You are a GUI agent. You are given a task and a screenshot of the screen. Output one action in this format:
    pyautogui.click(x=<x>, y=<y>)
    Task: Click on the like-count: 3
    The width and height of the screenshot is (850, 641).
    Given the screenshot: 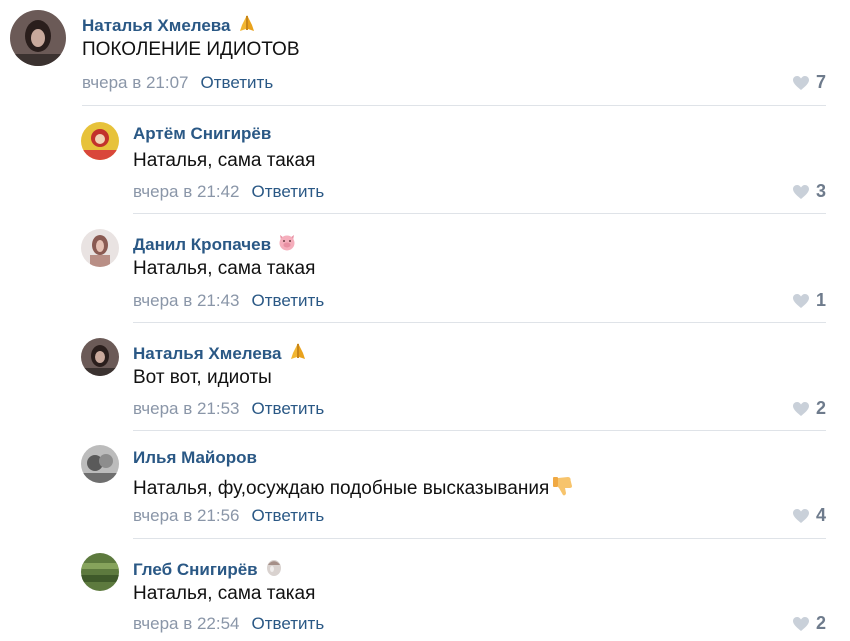 What is the action you would take?
    pyautogui.click(x=820, y=191)
    